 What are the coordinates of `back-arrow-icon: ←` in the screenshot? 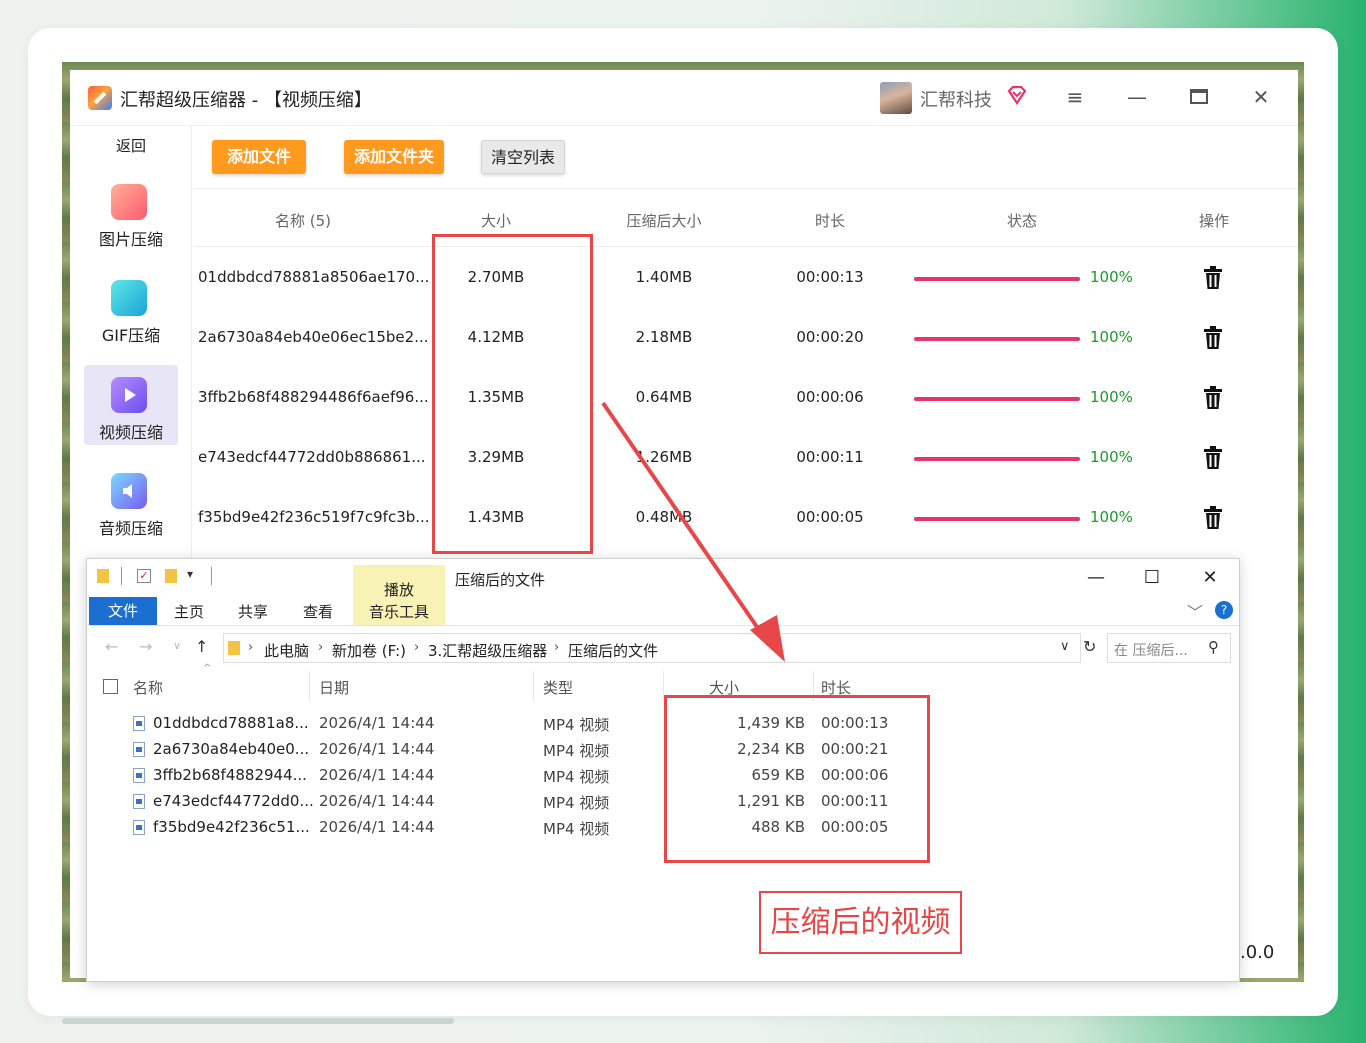 It's located at (111, 646).